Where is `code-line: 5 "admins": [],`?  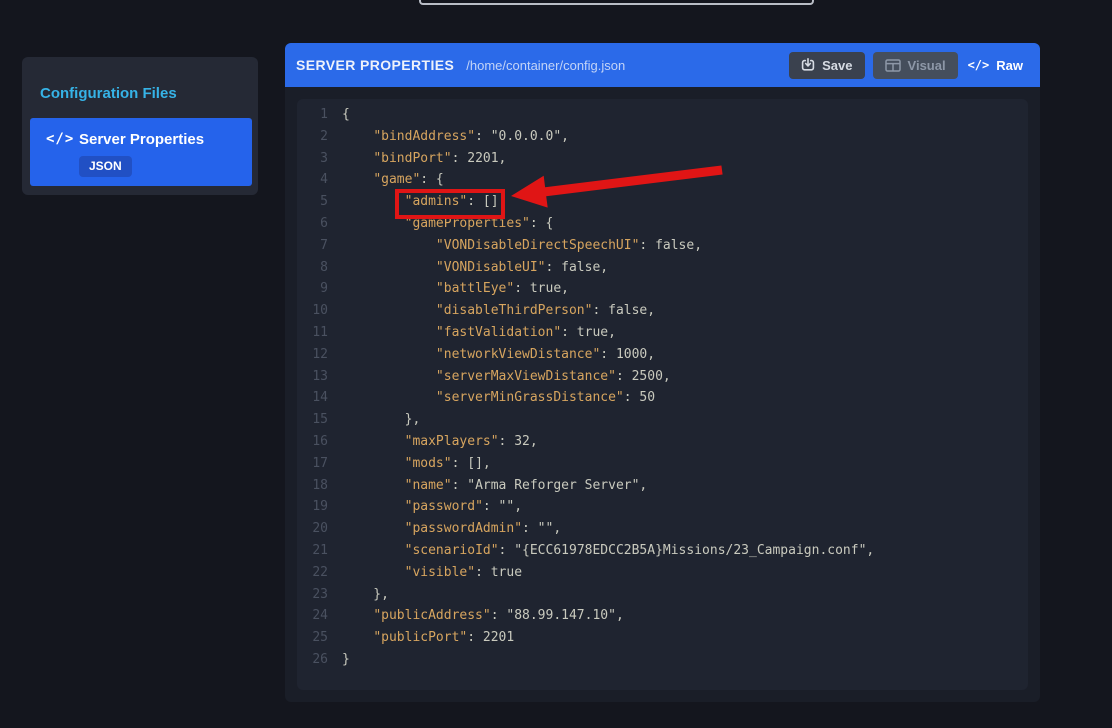
code-line: 5 "admins": [], is located at coordinates (662, 202).